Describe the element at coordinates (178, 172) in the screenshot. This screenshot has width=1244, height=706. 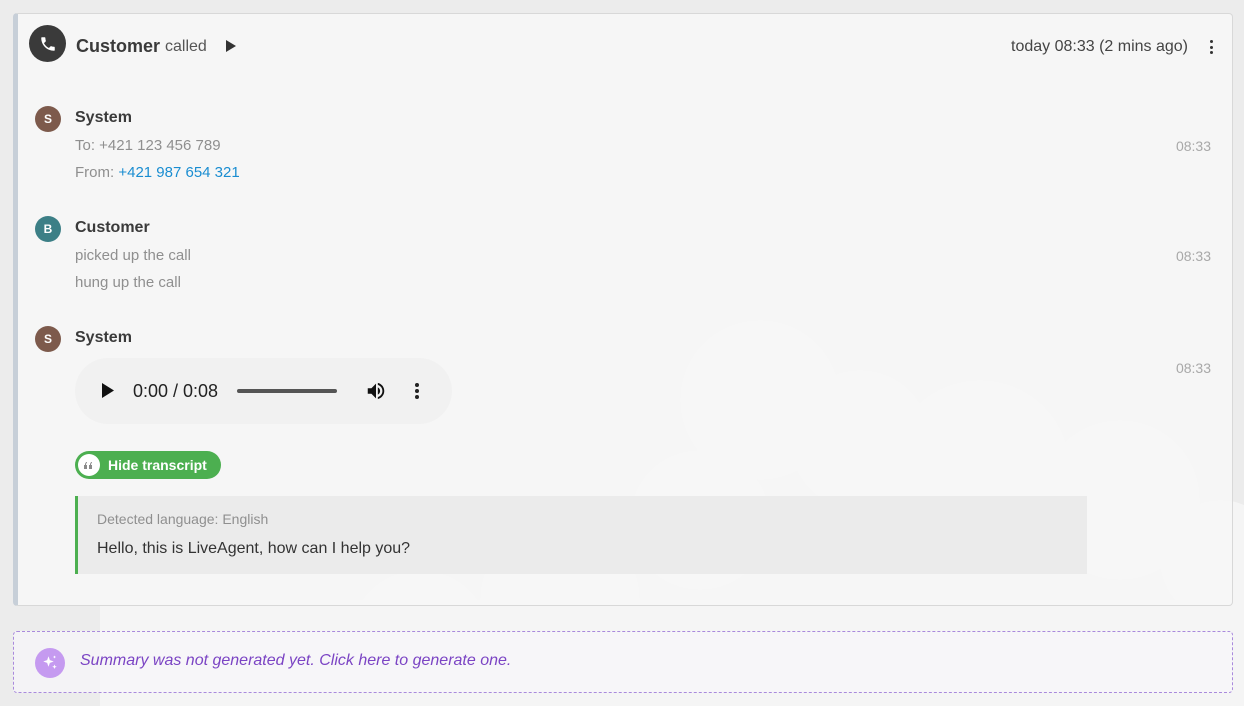
I see `from-number-link: +421 987 654 321` at that location.